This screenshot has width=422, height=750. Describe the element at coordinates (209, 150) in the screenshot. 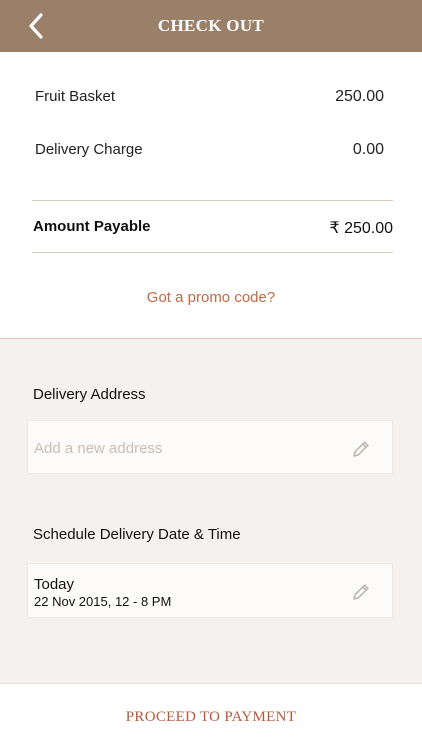

I see `summary-item-delivery-charge: Delivery Charge 0.00` at that location.